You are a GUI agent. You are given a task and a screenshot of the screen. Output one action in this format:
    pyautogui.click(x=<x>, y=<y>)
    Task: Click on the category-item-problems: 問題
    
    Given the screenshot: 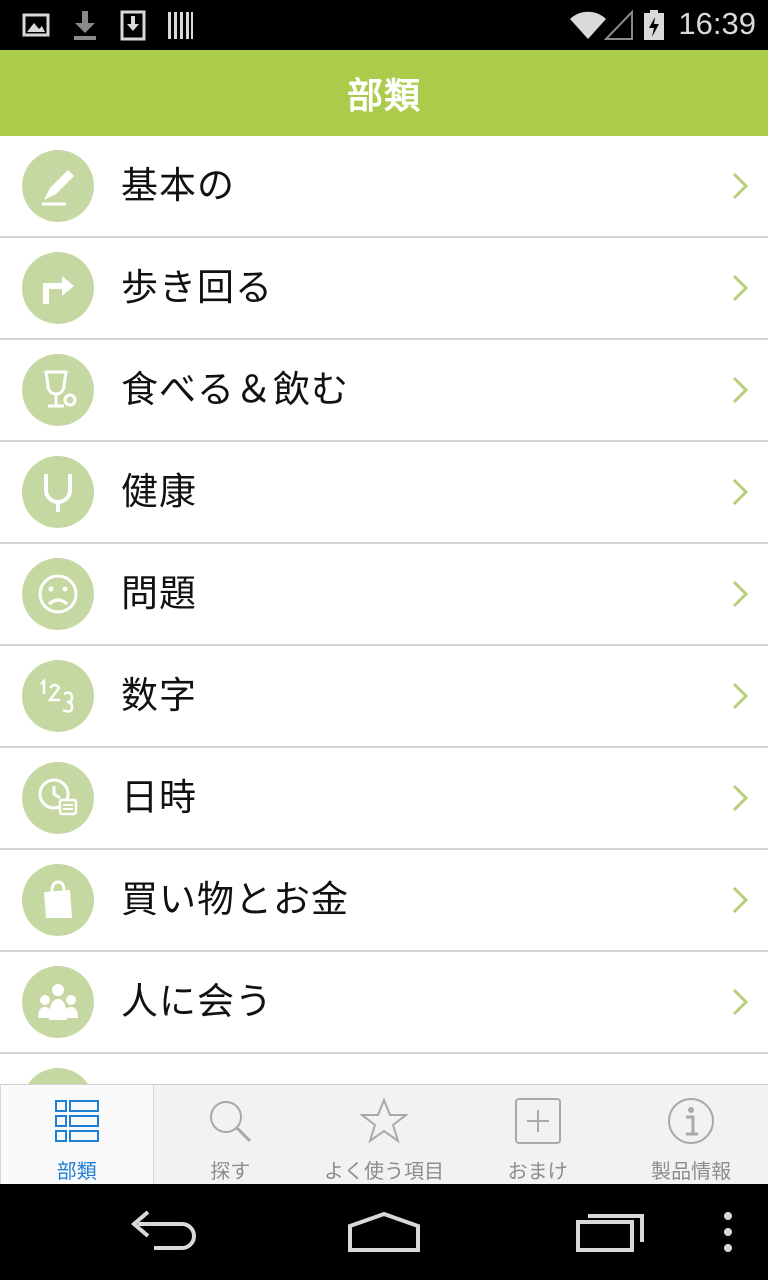 What is the action you would take?
    pyautogui.click(x=384, y=595)
    